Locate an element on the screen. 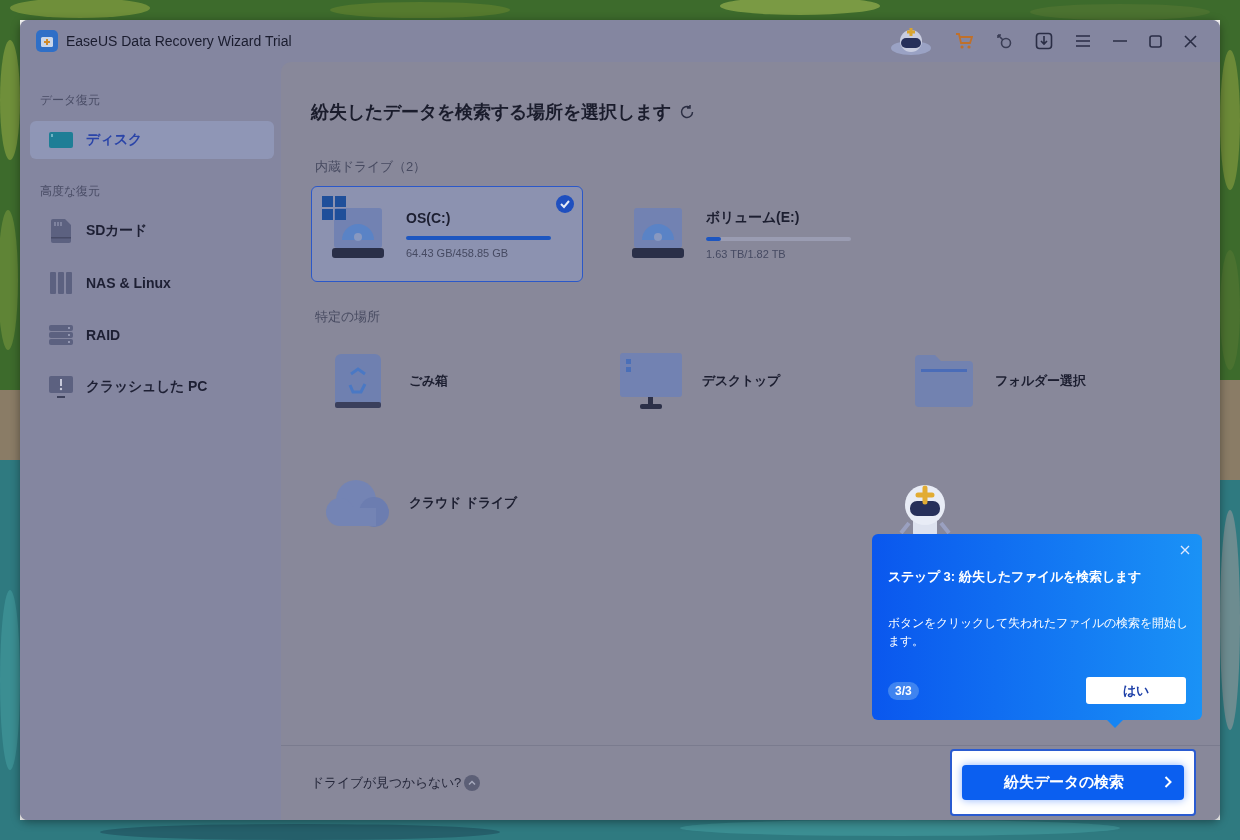 Image resolution: width=1240 pixels, height=840 pixels. drive-name: ボリューム(E:) is located at coordinates (753, 217).